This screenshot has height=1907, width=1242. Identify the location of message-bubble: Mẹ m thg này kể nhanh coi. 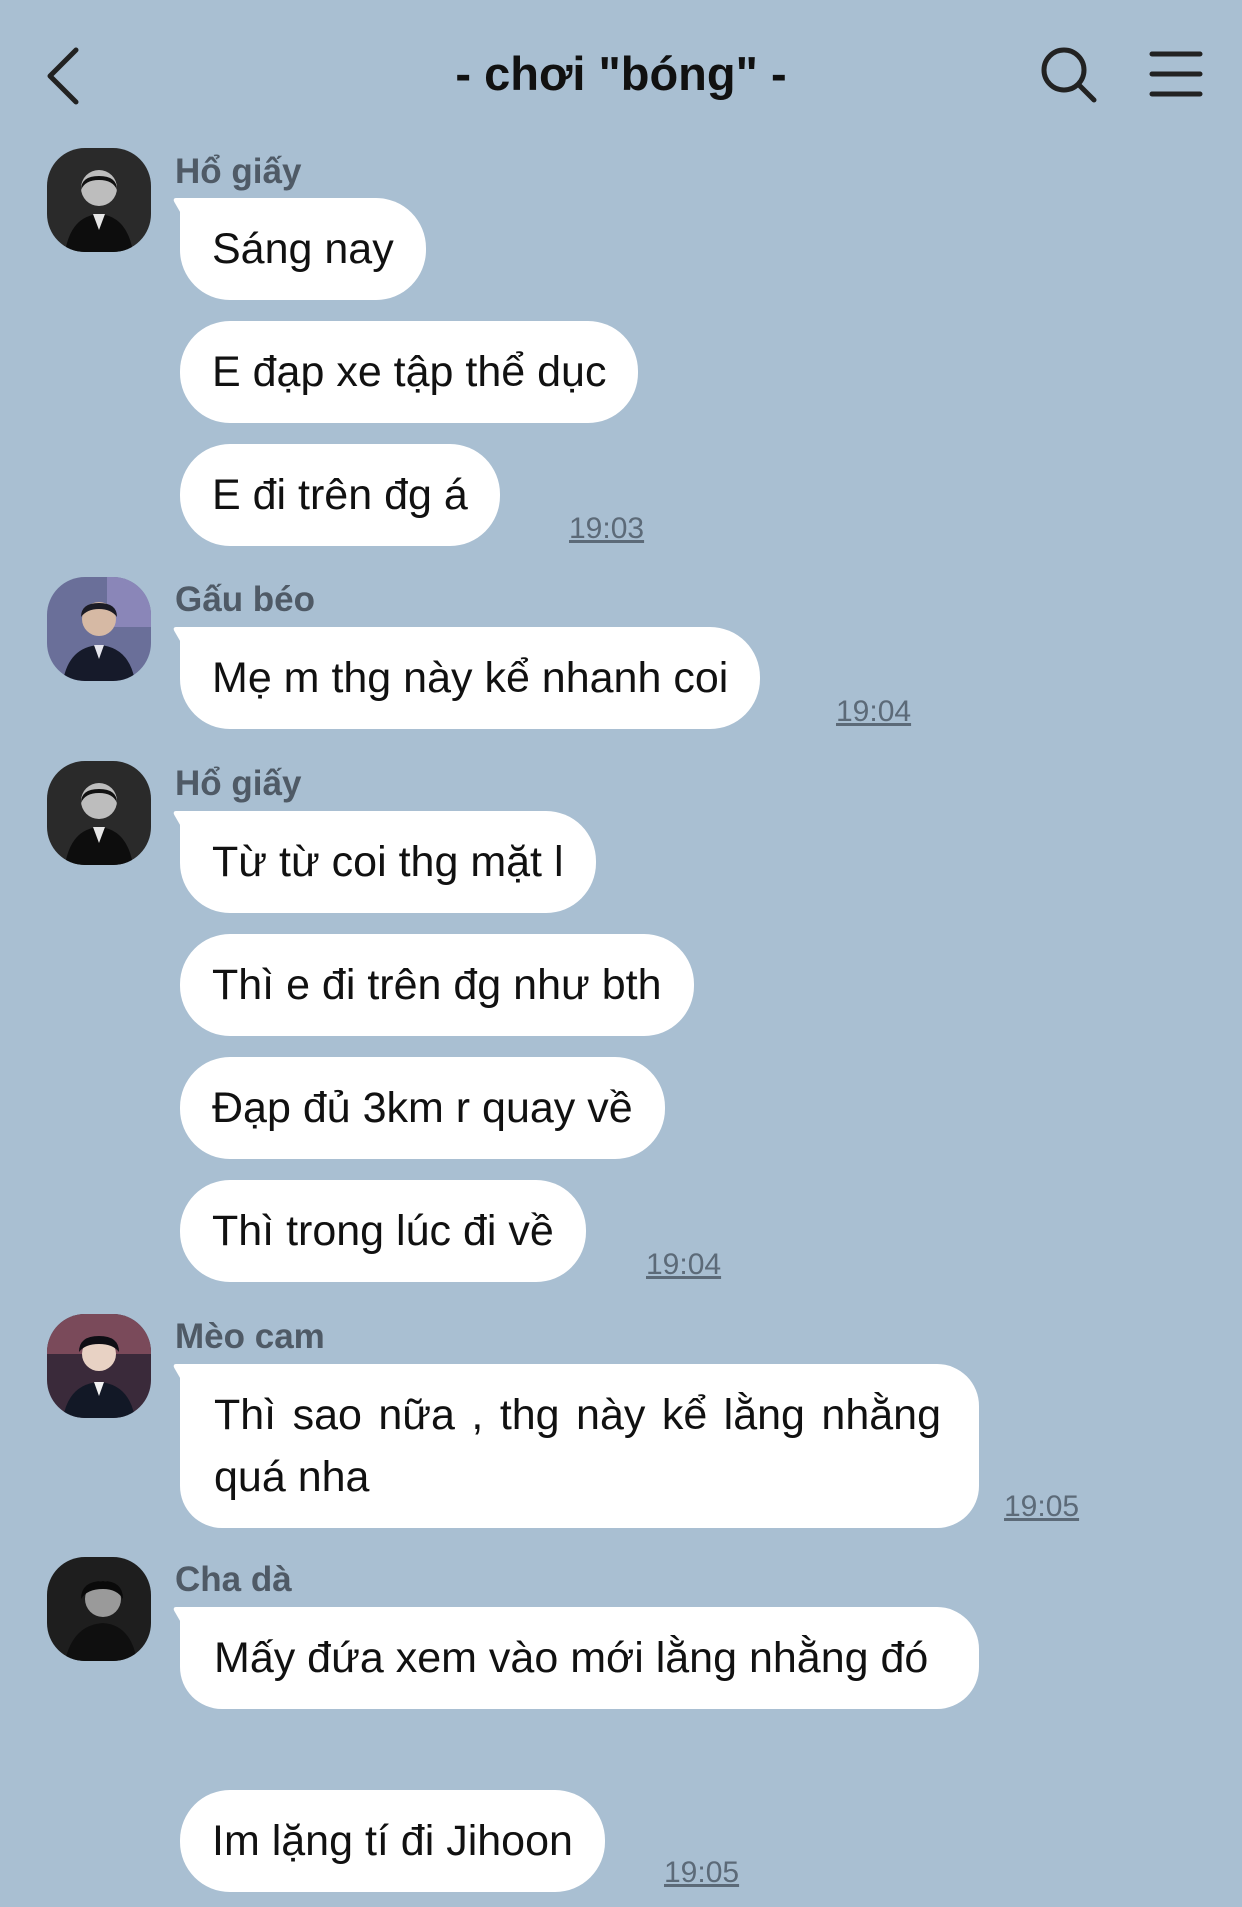
(470, 678).